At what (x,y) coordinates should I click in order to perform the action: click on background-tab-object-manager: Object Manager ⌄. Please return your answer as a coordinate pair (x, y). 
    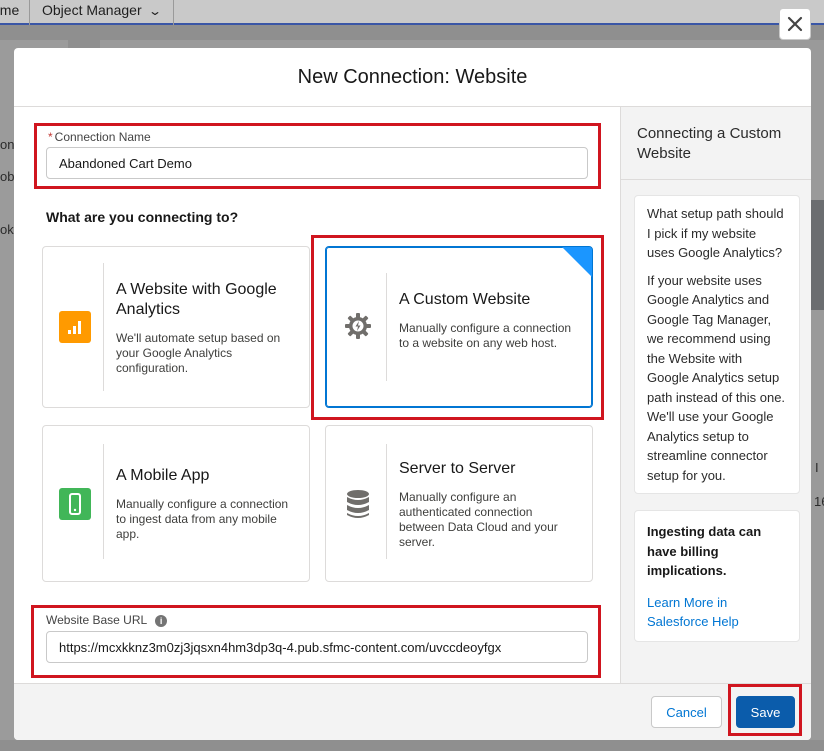
    Looking at the image, I should click on (106, 12).